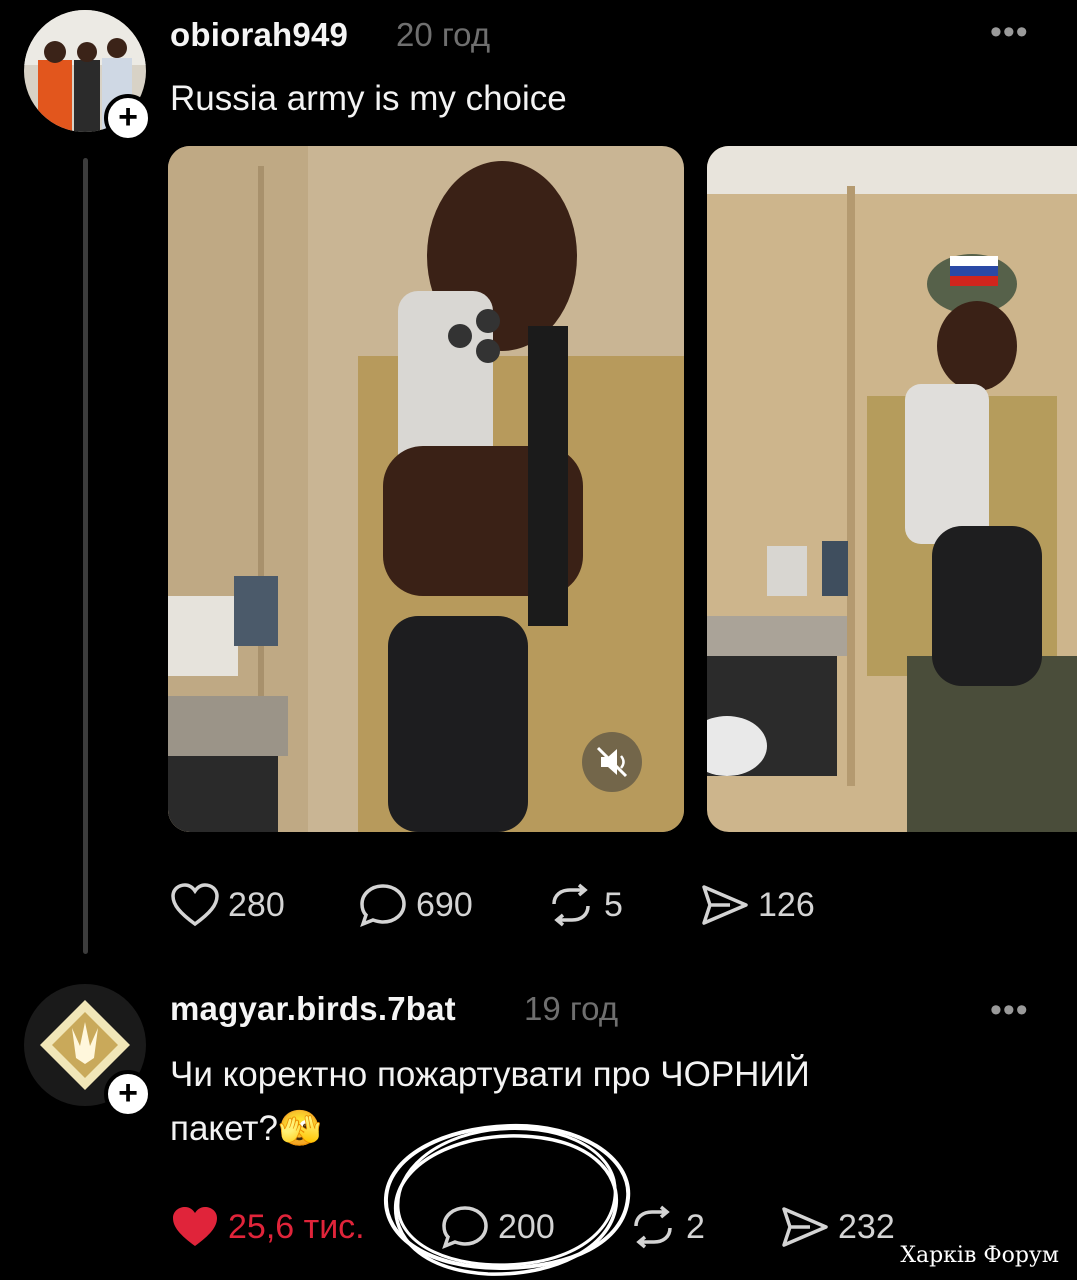 The image size is (1077, 1280). Describe the element at coordinates (695, 1226) in the screenshot. I see `repost-count: 2` at that location.